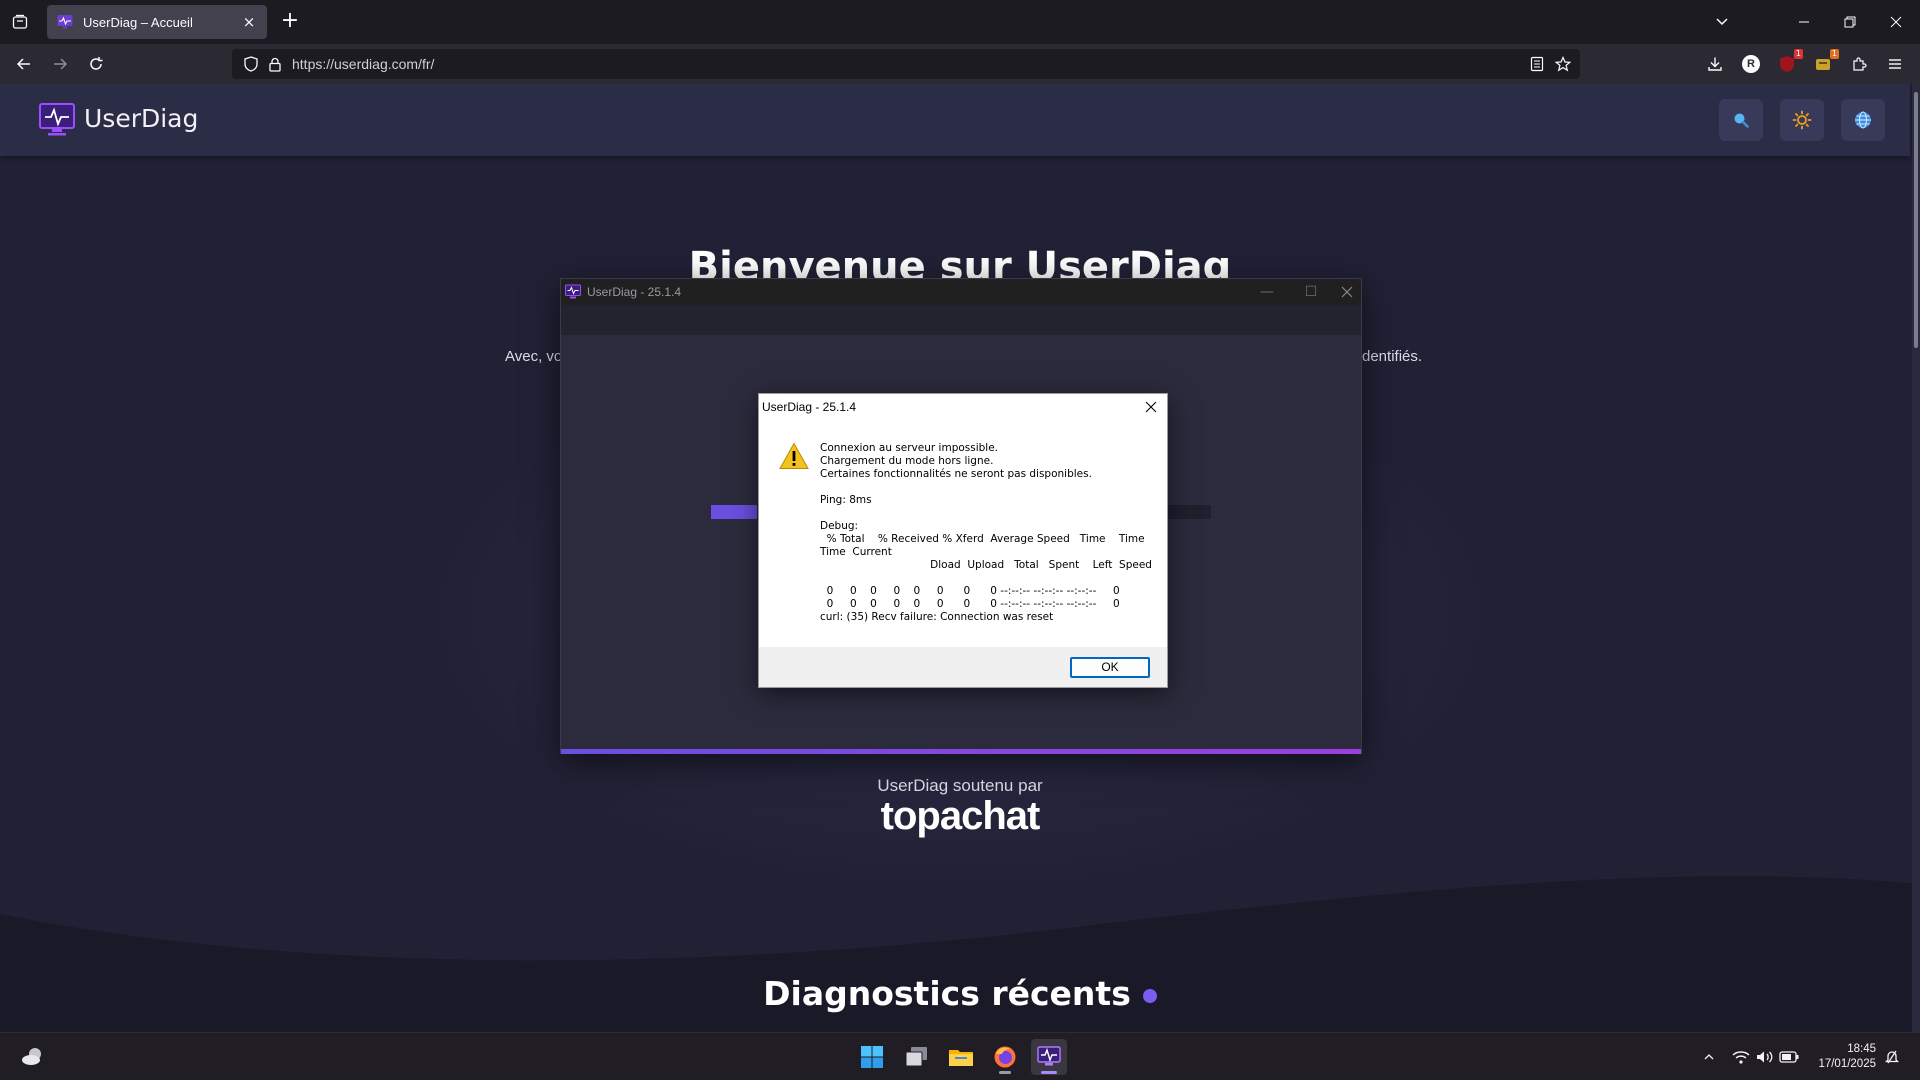 Image resolution: width=1920 pixels, height=1080 pixels. What do you see at coordinates (960, 816) in the screenshot?
I see `topachat-logo: topachat` at bounding box center [960, 816].